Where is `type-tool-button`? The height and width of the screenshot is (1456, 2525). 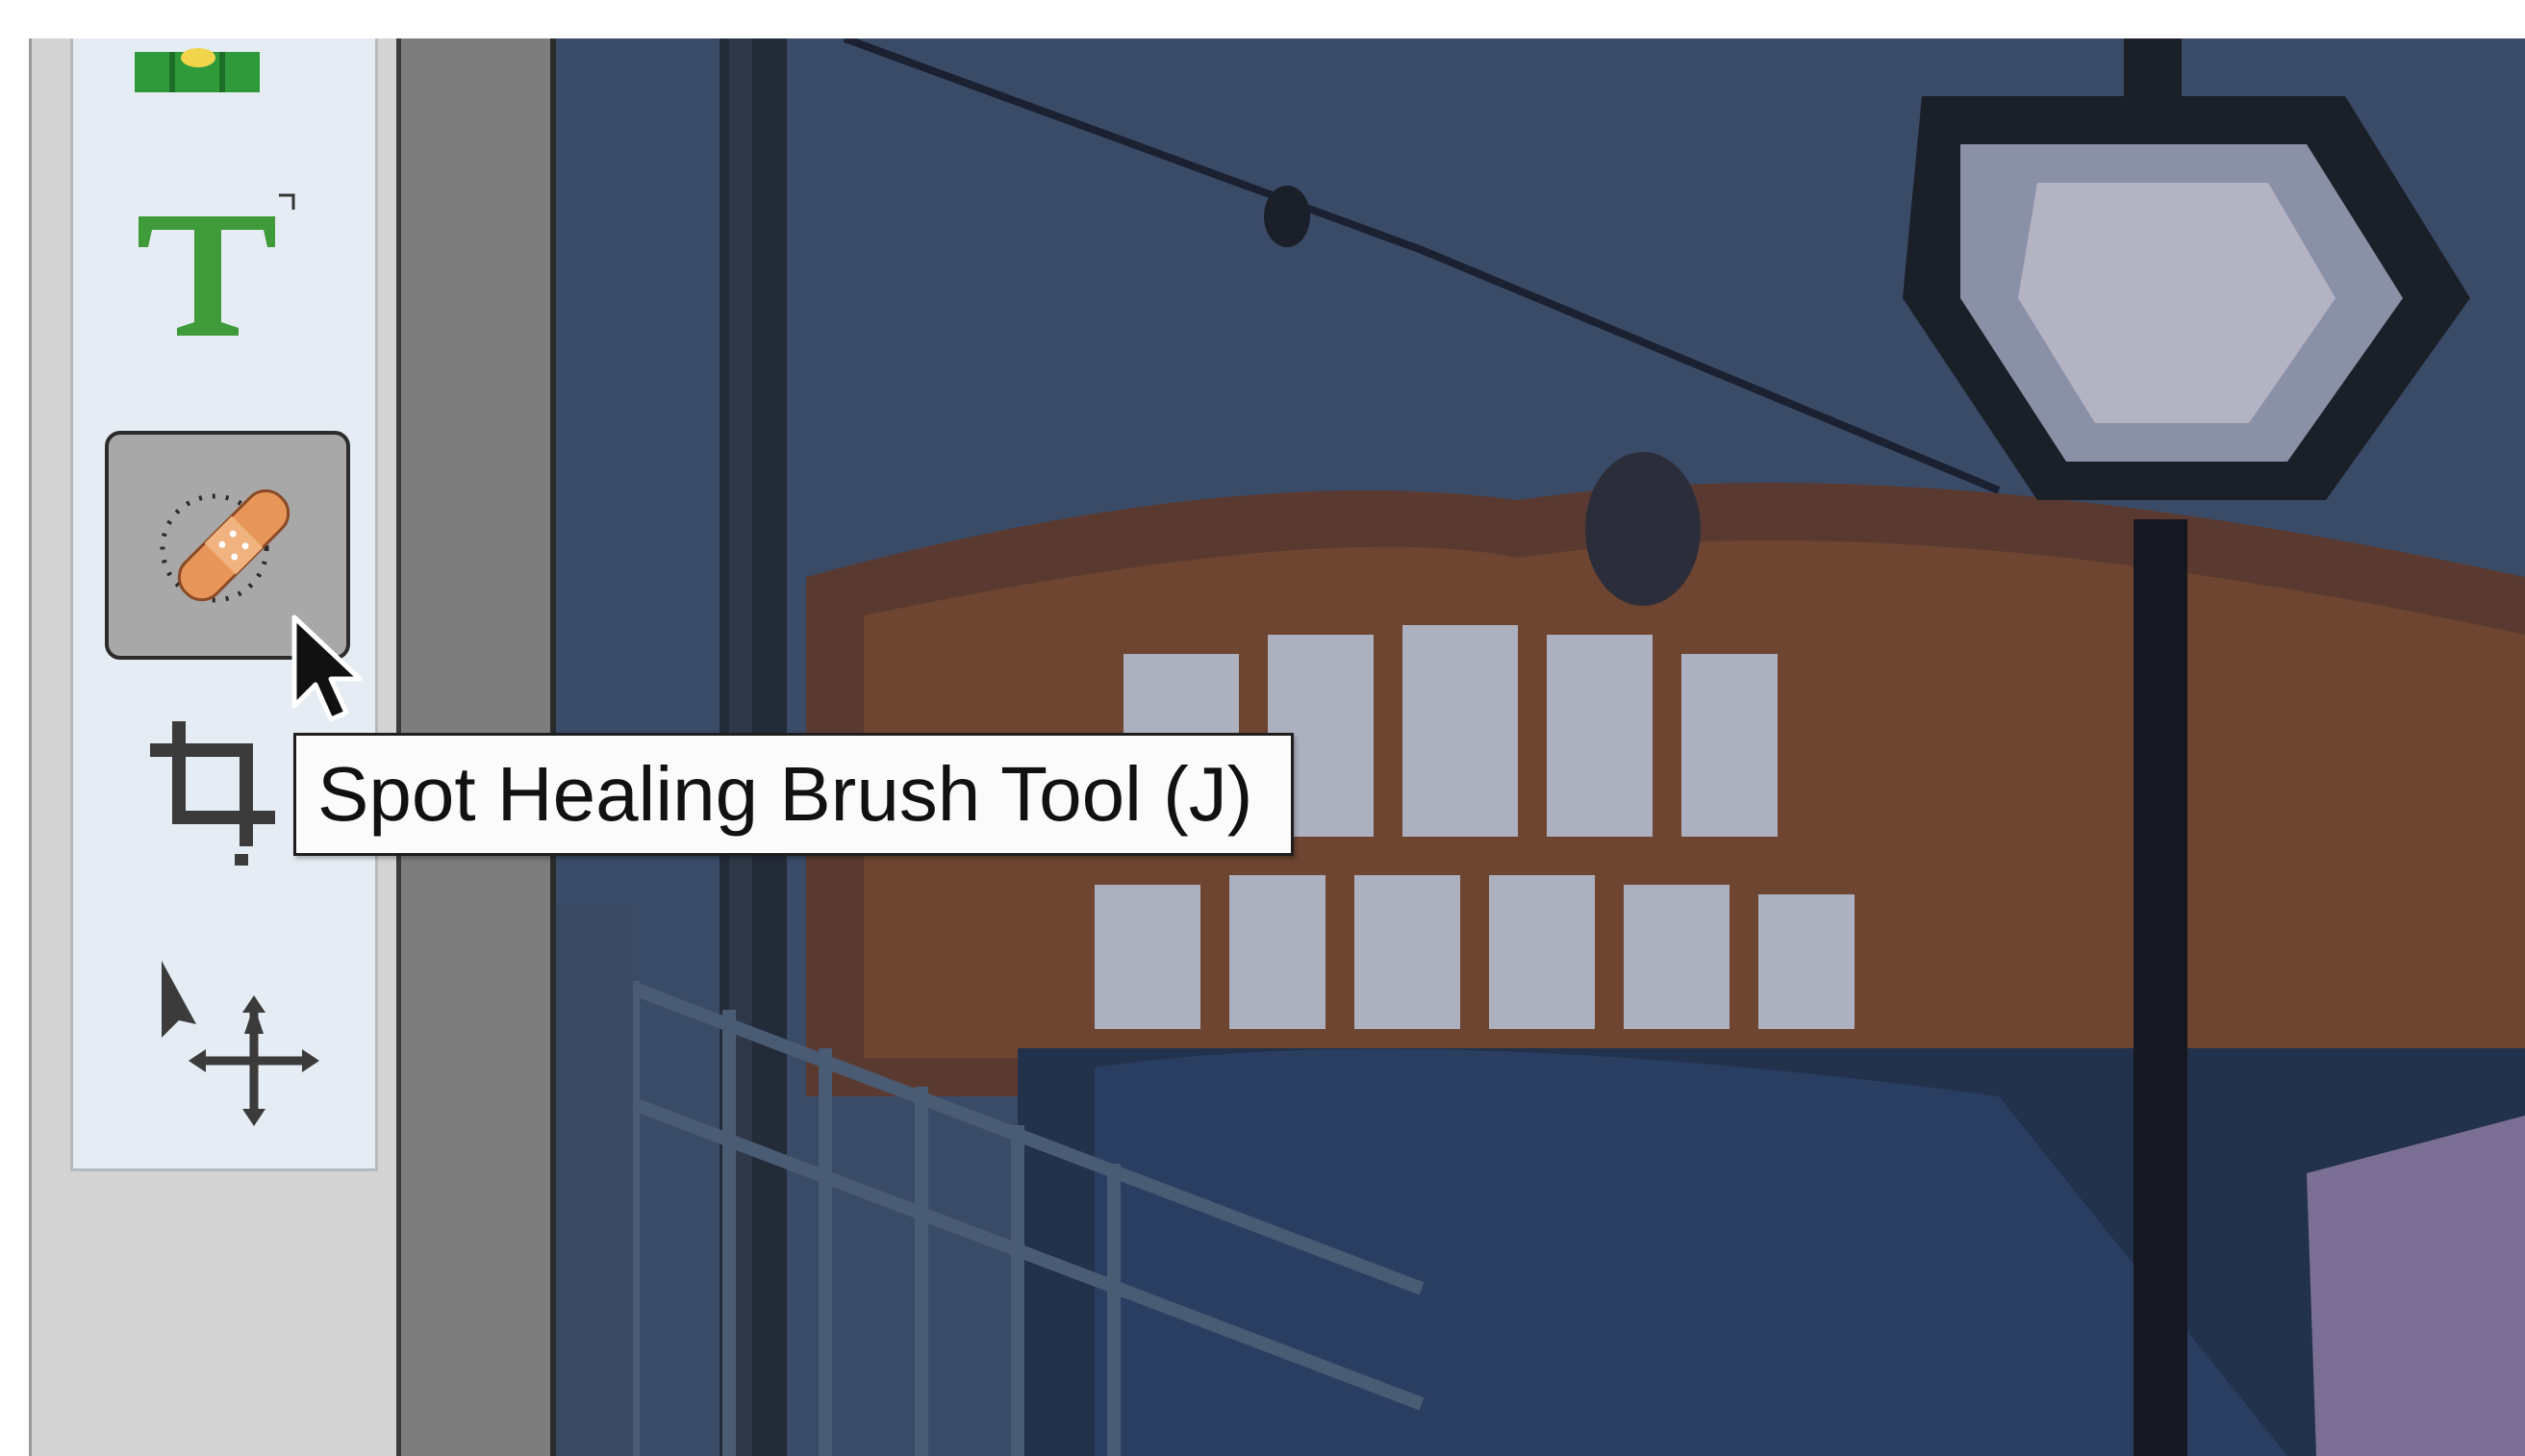
type-tool-button is located at coordinates (214, 270).